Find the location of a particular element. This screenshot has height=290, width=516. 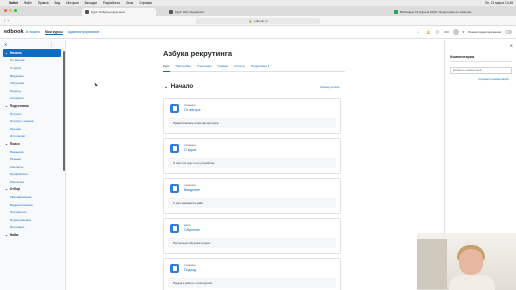

close-icon: ✕ is located at coordinates (511, 45).